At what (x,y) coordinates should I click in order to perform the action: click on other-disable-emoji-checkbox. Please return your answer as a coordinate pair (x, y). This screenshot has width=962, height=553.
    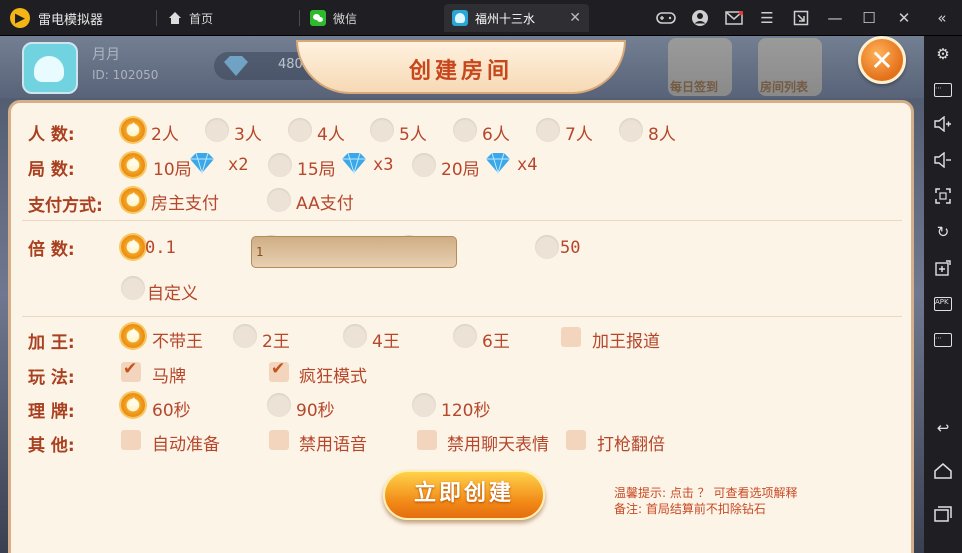
    Looking at the image, I should click on (427, 440).